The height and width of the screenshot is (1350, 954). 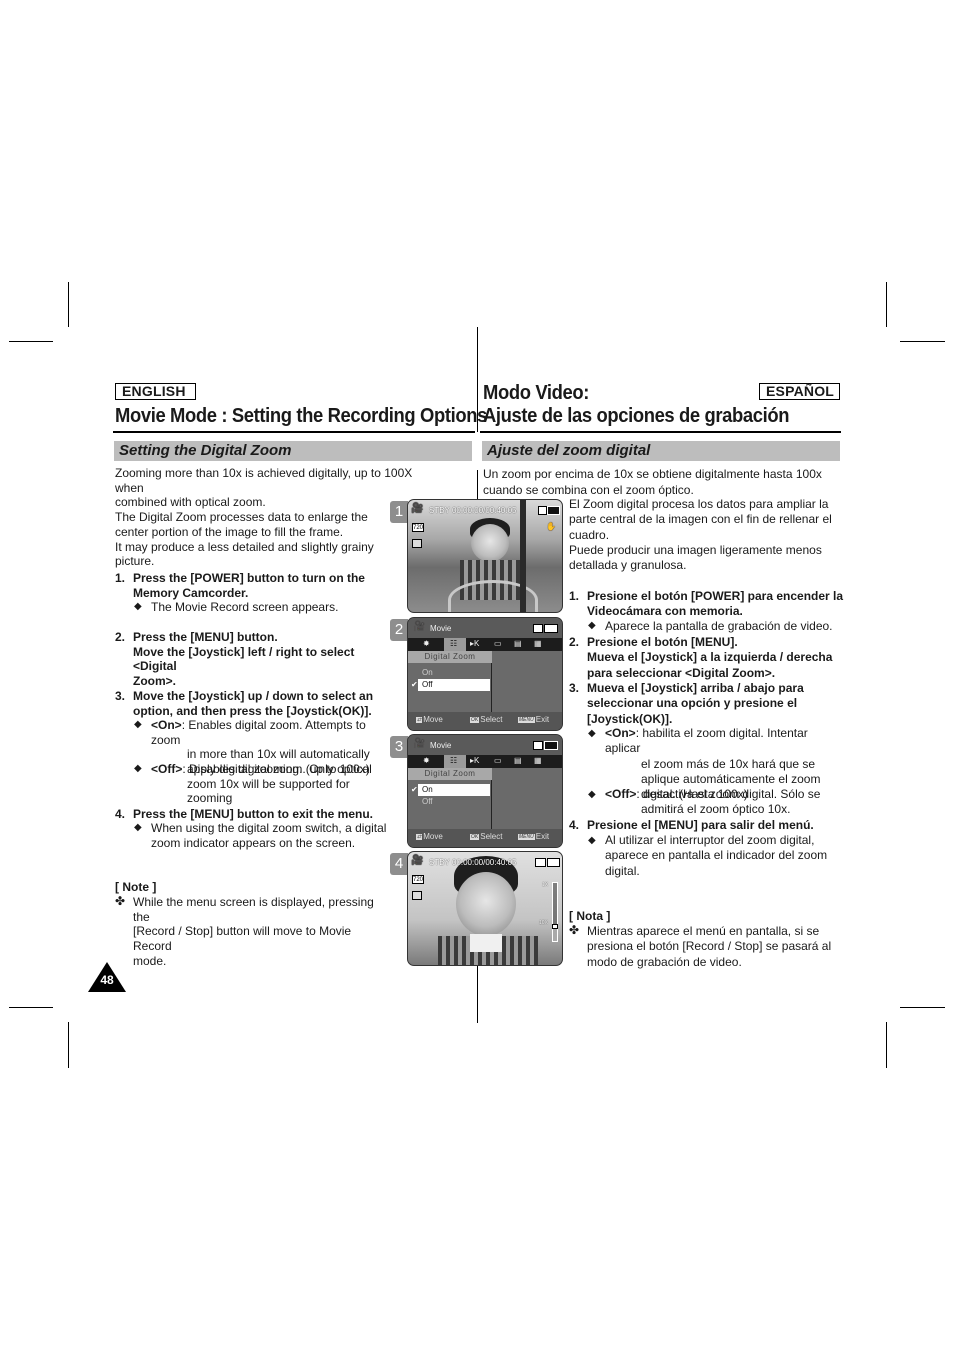 What do you see at coordinates (278, 754) in the screenshot?
I see `text-line: in more than 10x will automatically` at bounding box center [278, 754].